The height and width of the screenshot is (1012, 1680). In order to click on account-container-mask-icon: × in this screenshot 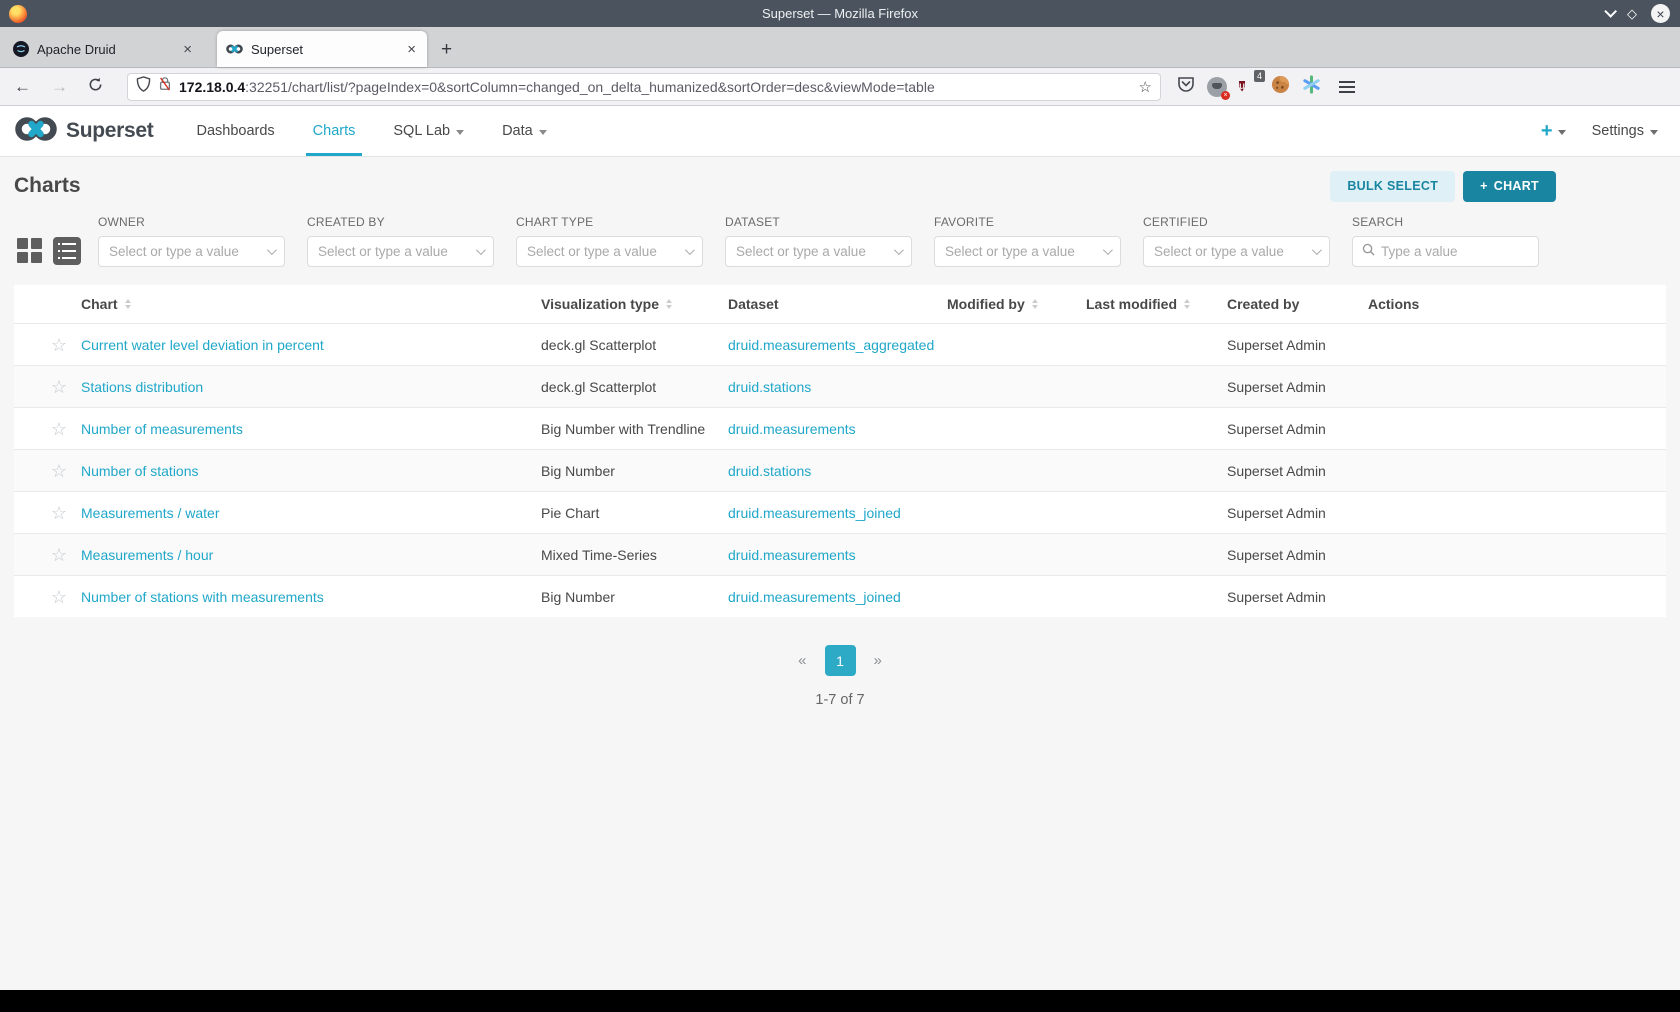, I will do `click(1218, 88)`.